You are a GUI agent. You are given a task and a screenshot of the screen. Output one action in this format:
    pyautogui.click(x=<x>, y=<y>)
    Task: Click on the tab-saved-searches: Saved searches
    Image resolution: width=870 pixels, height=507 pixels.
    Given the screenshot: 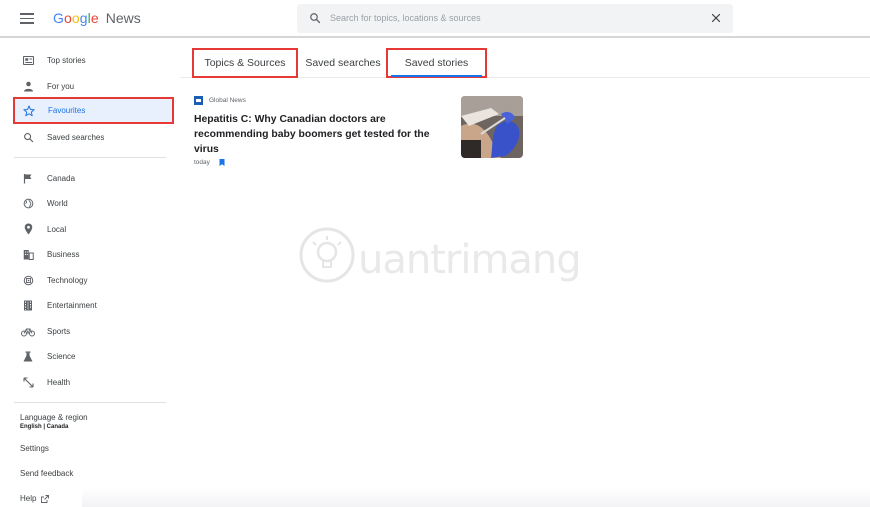 What is the action you would take?
    pyautogui.click(x=343, y=63)
    